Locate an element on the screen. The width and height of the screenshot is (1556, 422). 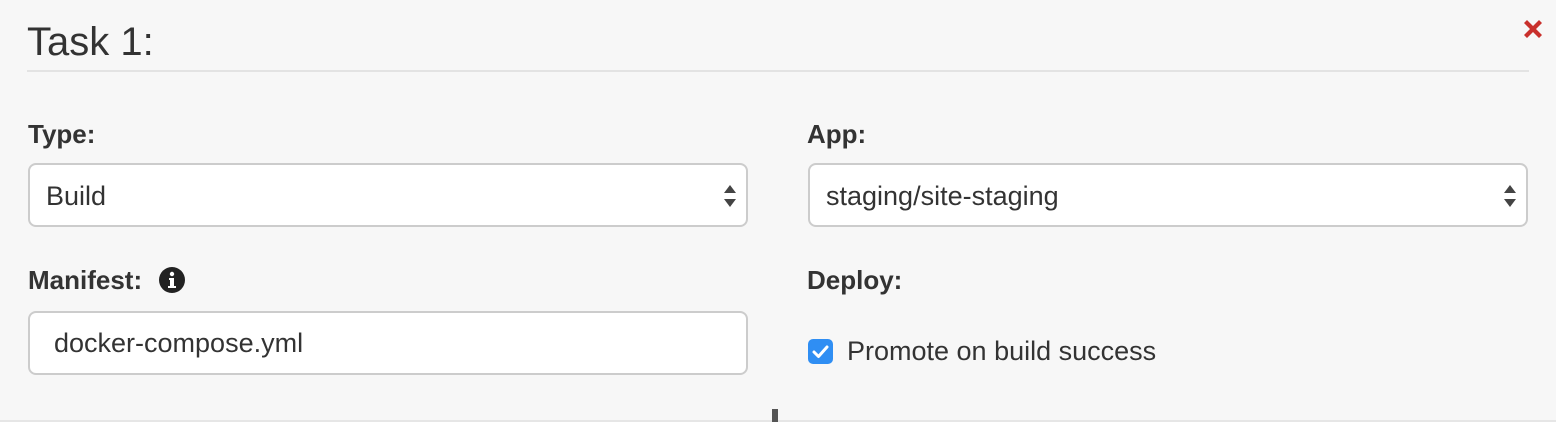
type-select-value: Build is located at coordinates (76, 196).